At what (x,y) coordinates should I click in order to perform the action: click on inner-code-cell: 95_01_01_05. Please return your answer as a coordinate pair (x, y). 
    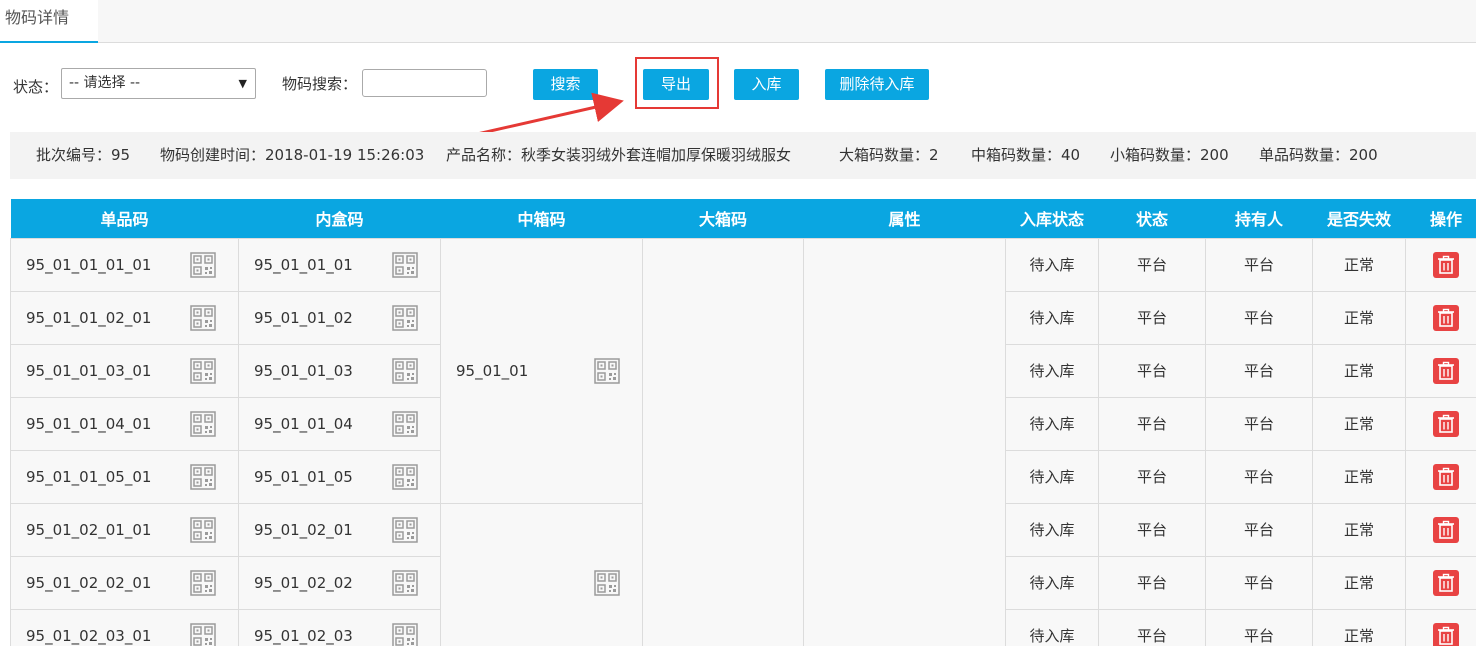
    Looking at the image, I should click on (339, 476).